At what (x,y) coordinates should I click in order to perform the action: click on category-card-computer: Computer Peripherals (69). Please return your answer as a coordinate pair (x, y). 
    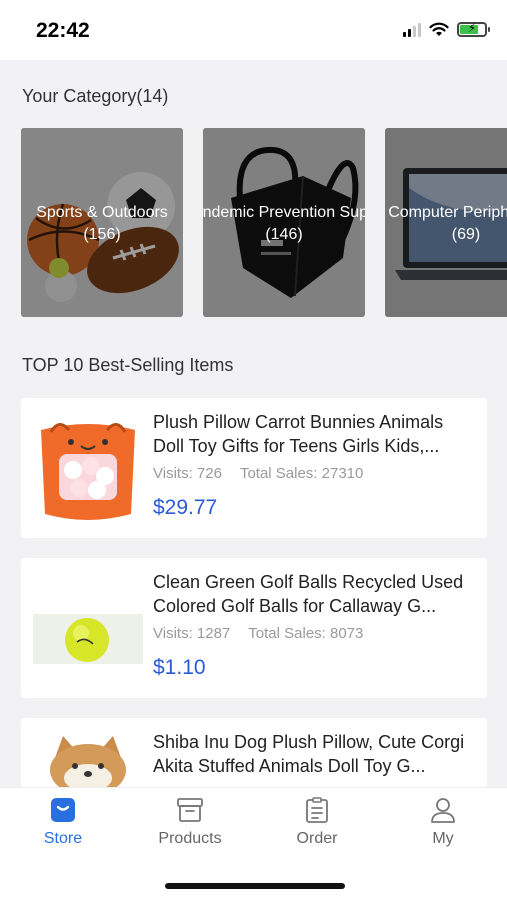
    Looking at the image, I should click on (446, 222).